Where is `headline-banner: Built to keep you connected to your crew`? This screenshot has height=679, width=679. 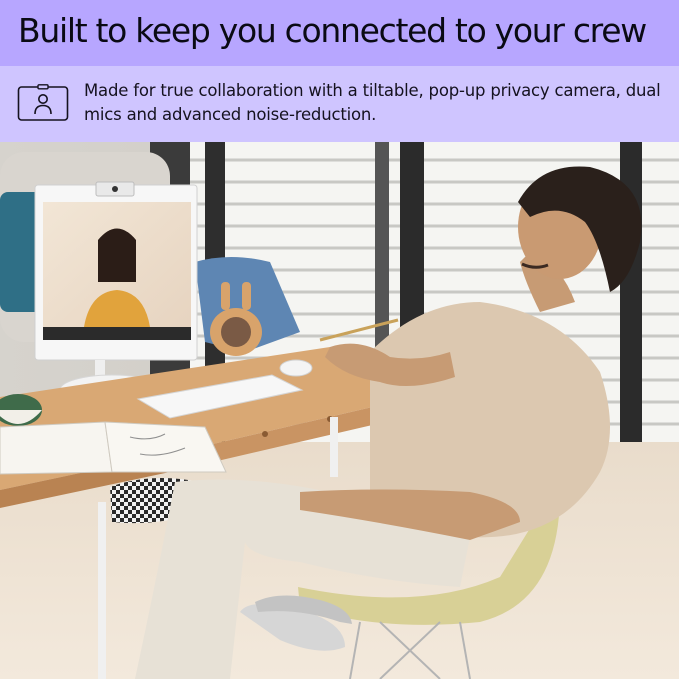 headline-banner: Built to keep you connected to your crew is located at coordinates (339, 33).